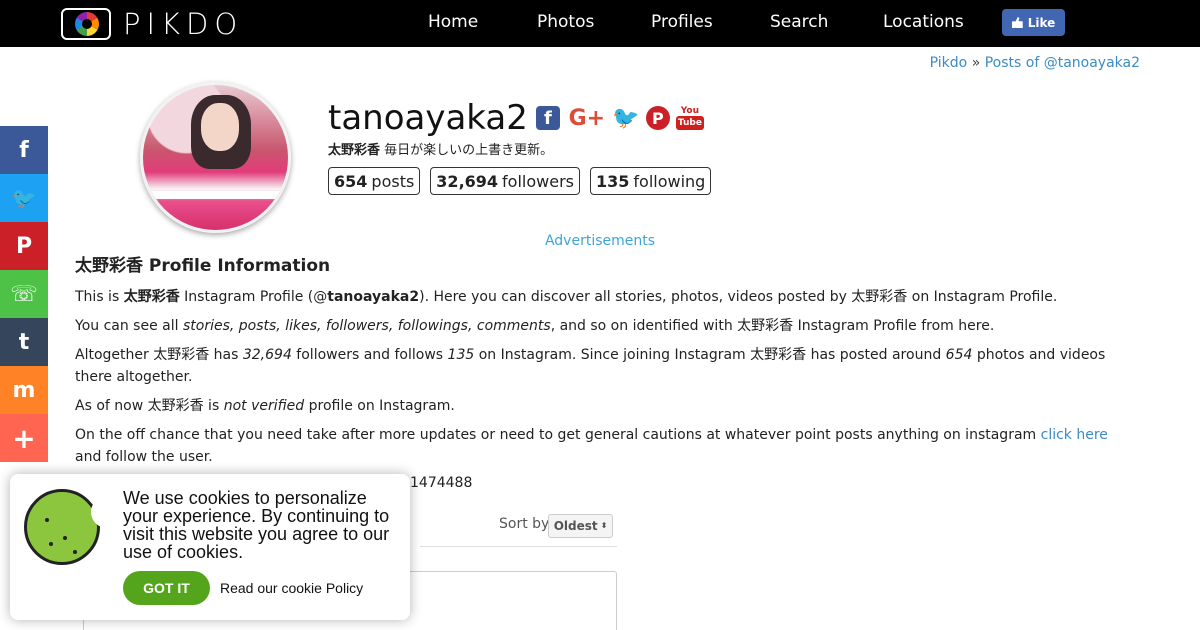 This screenshot has width=1200, height=630. What do you see at coordinates (374, 181) in the screenshot?
I see `stat-posts: 654 posts` at bounding box center [374, 181].